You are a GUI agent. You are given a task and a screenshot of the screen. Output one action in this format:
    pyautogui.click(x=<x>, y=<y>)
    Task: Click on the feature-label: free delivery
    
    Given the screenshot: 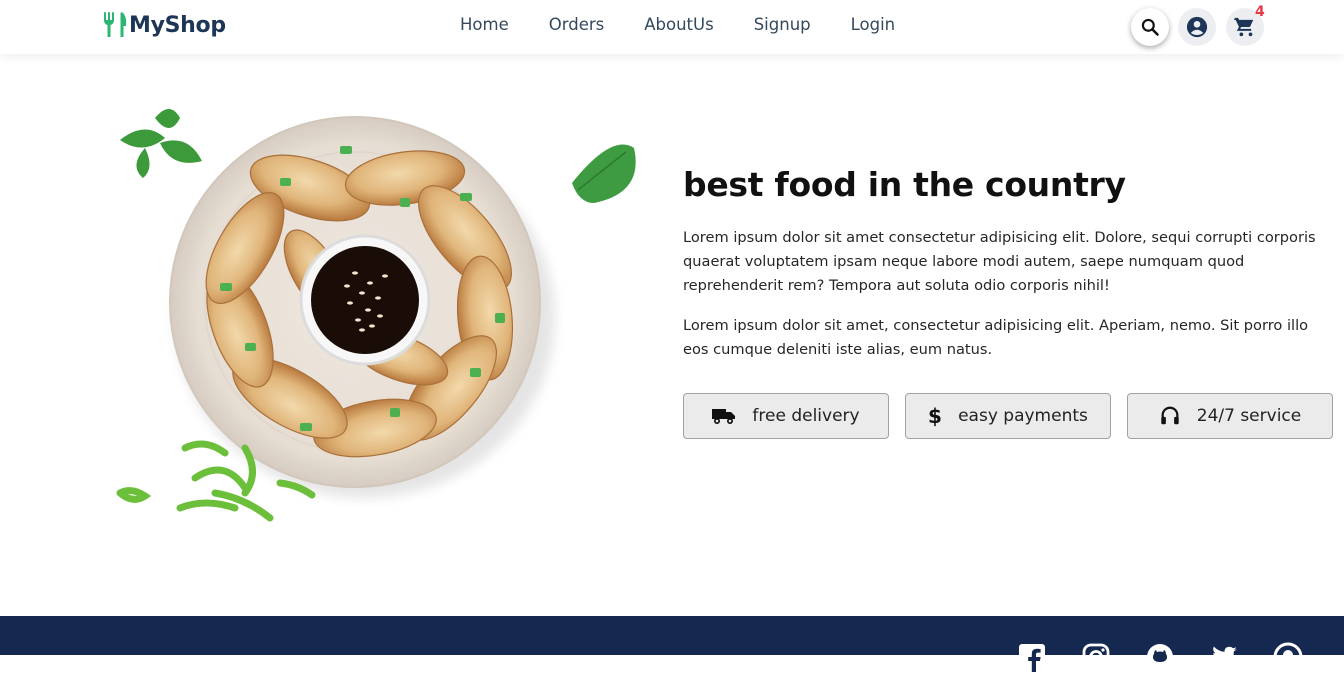 What is the action you would take?
    pyautogui.click(x=806, y=416)
    